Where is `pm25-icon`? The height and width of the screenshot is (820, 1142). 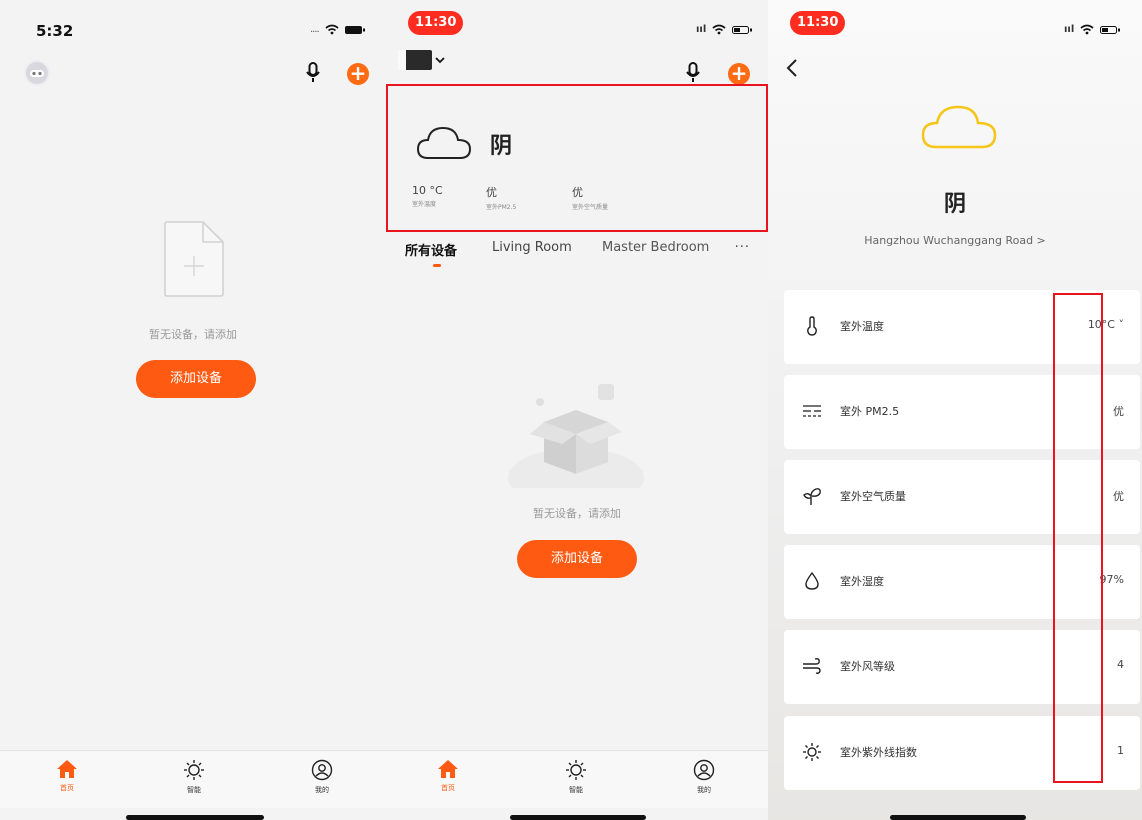
pm25-icon is located at coordinates (812, 411).